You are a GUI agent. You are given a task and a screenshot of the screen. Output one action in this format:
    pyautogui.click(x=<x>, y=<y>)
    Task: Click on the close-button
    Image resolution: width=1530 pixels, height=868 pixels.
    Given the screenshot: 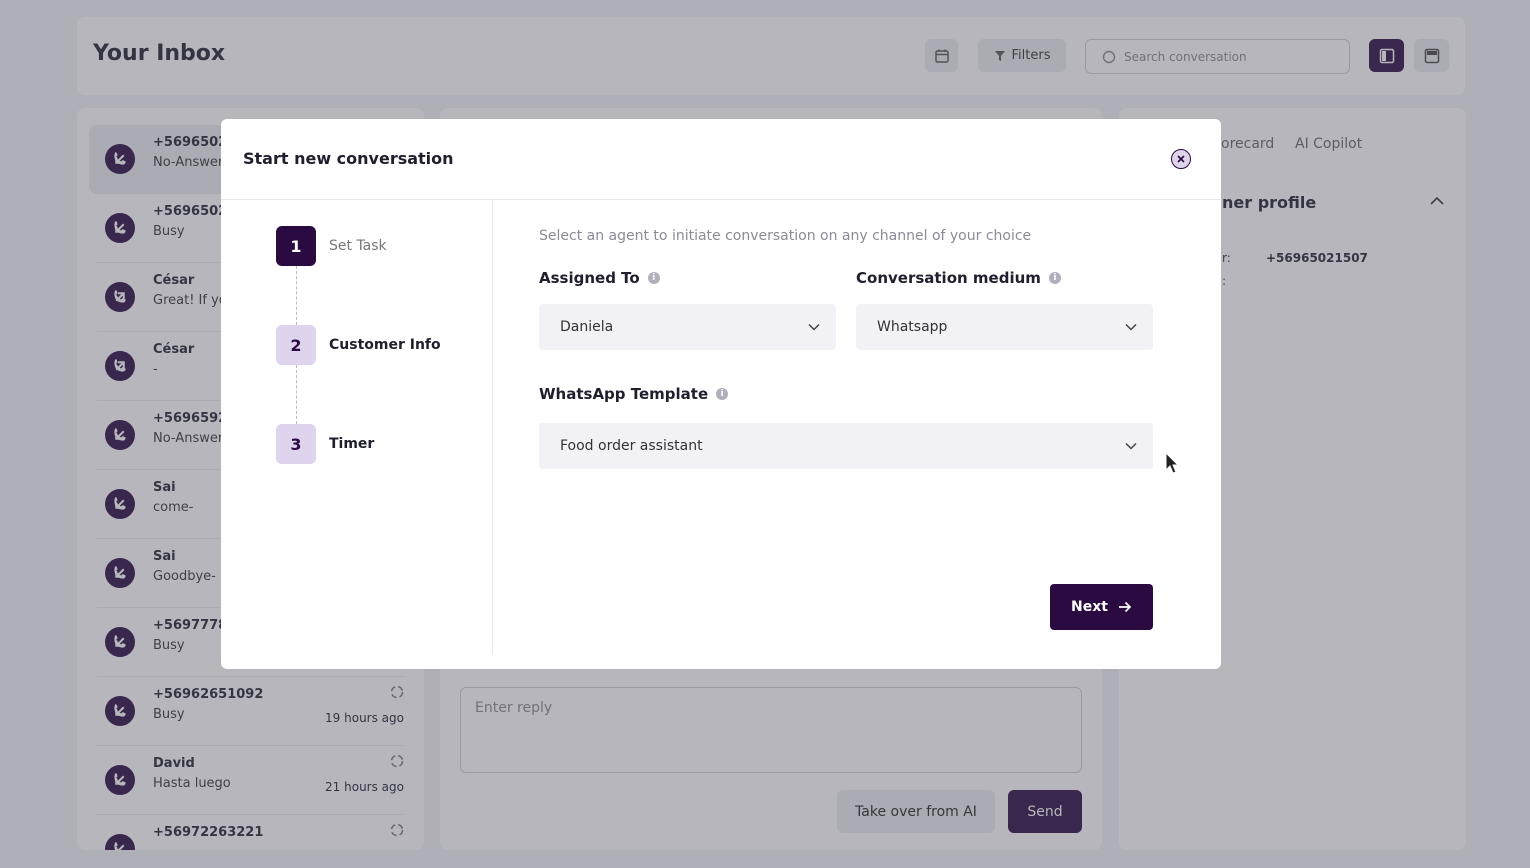 What is the action you would take?
    pyautogui.click(x=1181, y=159)
    